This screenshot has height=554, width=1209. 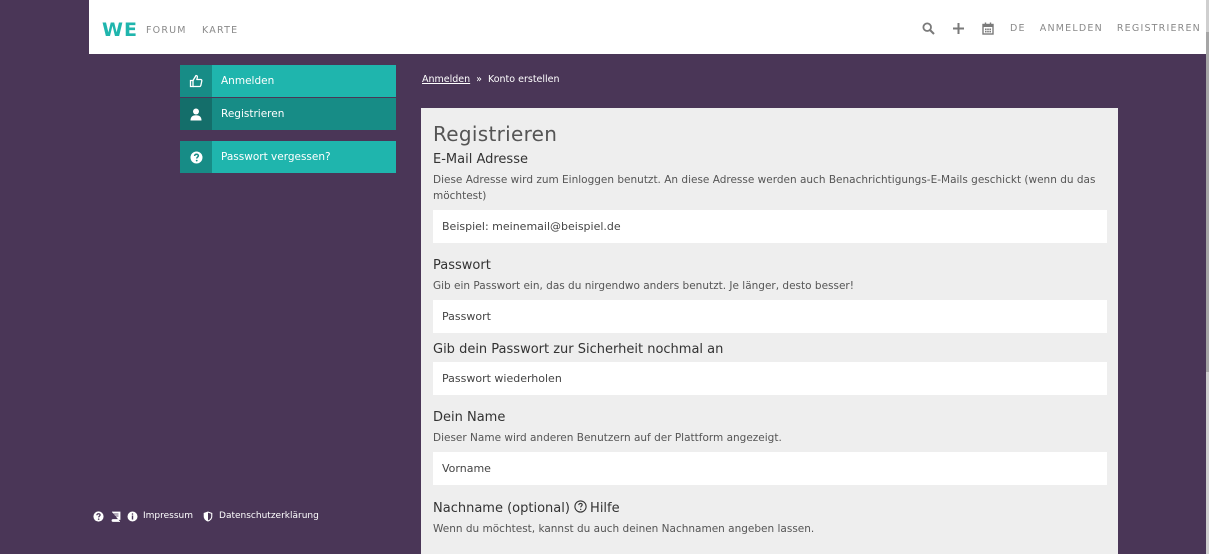 What do you see at coordinates (462, 265) in the screenshot?
I see `password-label: Passwort` at bounding box center [462, 265].